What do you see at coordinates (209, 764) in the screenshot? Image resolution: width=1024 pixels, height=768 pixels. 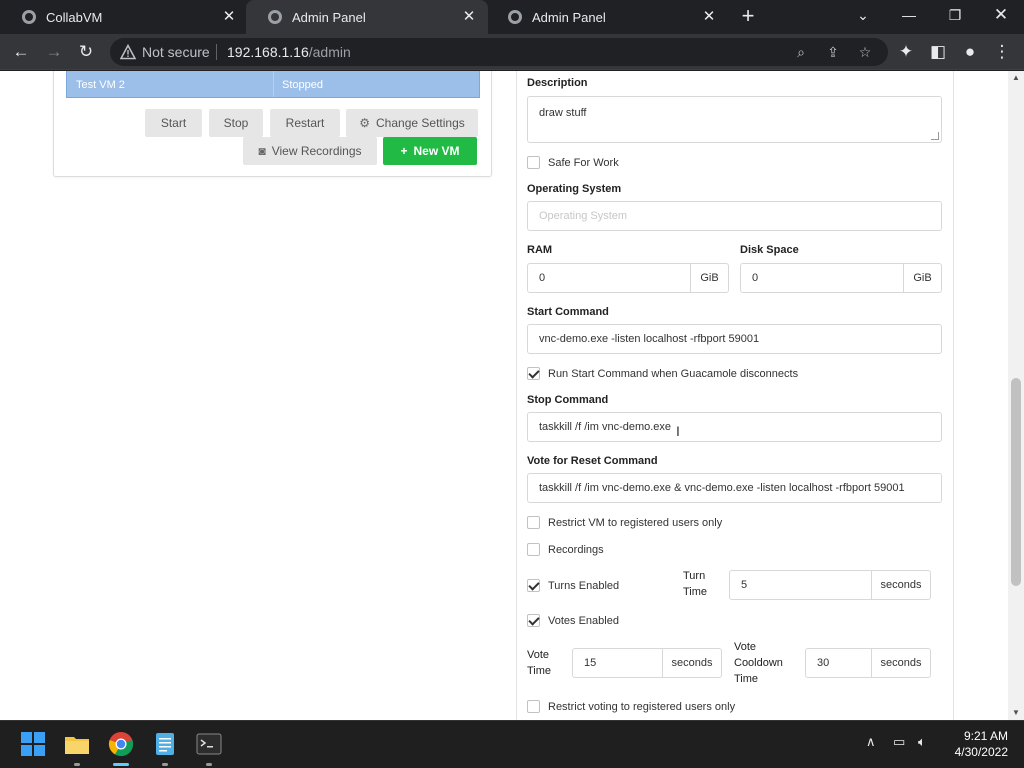 I see `terminal-running-indicator` at bounding box center [209, 764].